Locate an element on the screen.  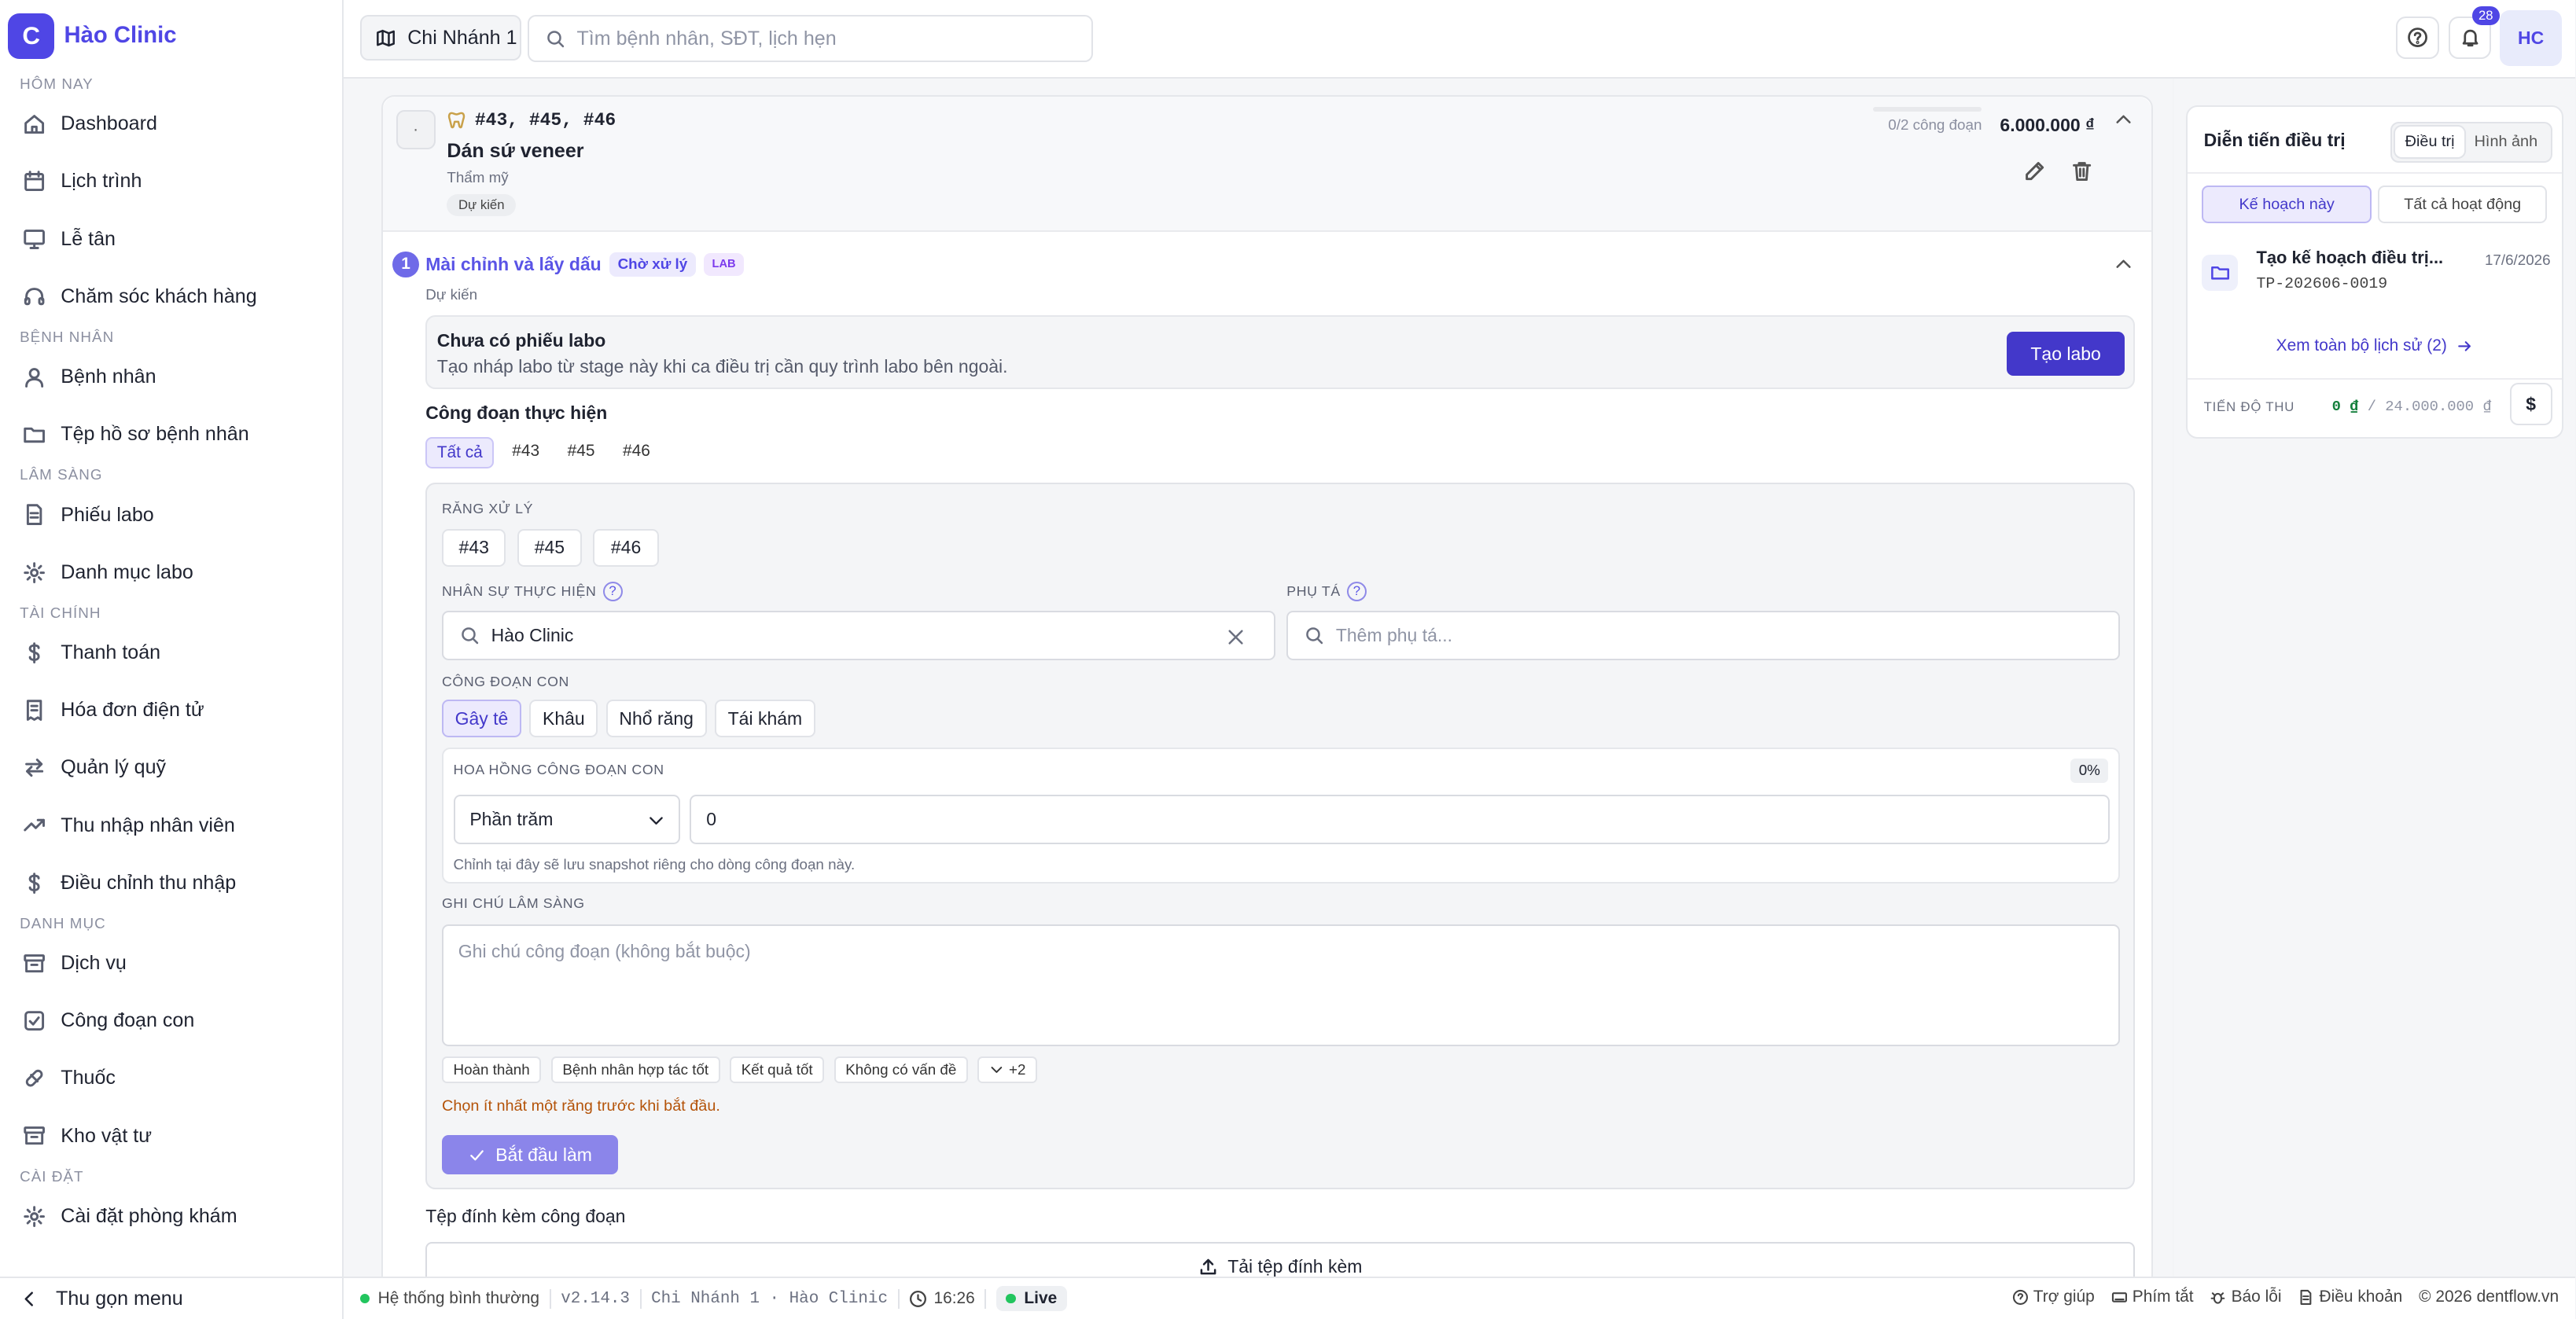
sidebar-item: Tệp hồ sơ bệnh nhân is located at coordinates (171, 434).